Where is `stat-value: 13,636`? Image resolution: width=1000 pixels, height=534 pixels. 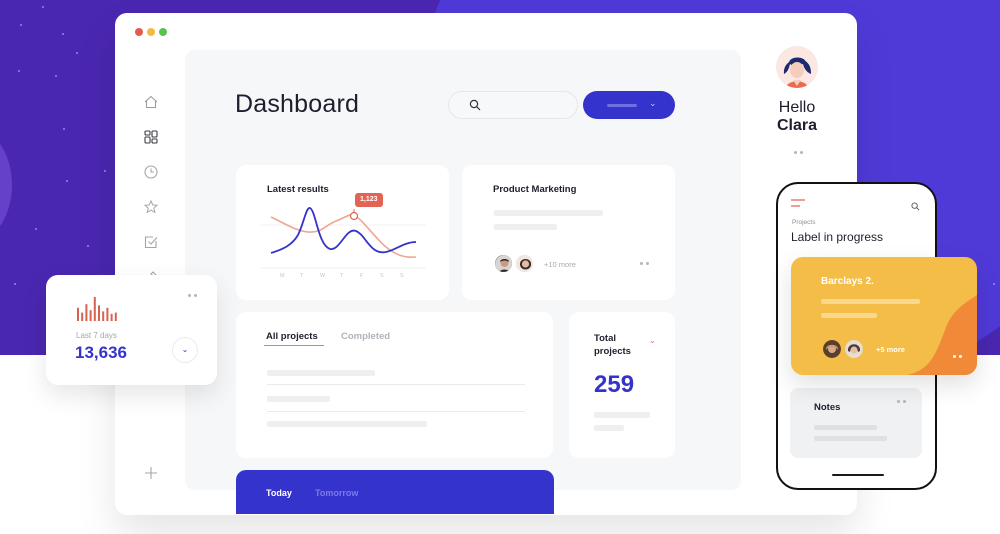 stat-value: 13,636 is located at coordinates (101, 352).